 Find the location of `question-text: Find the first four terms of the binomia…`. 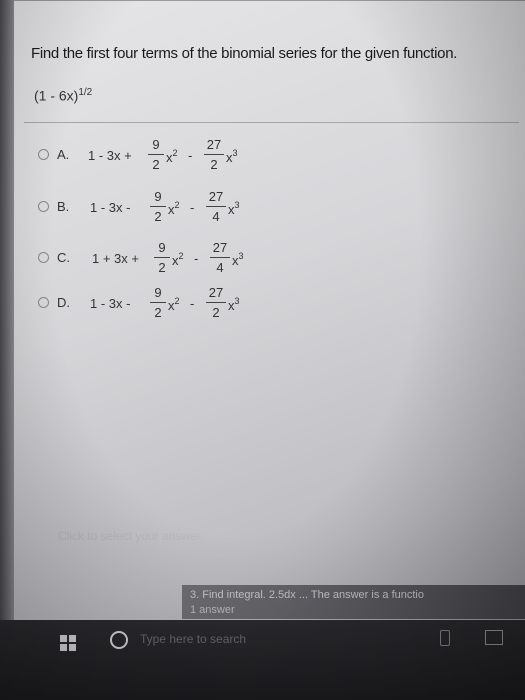

question-text: Find the first four terms of the binomia… is located at coordinates (244, 53).